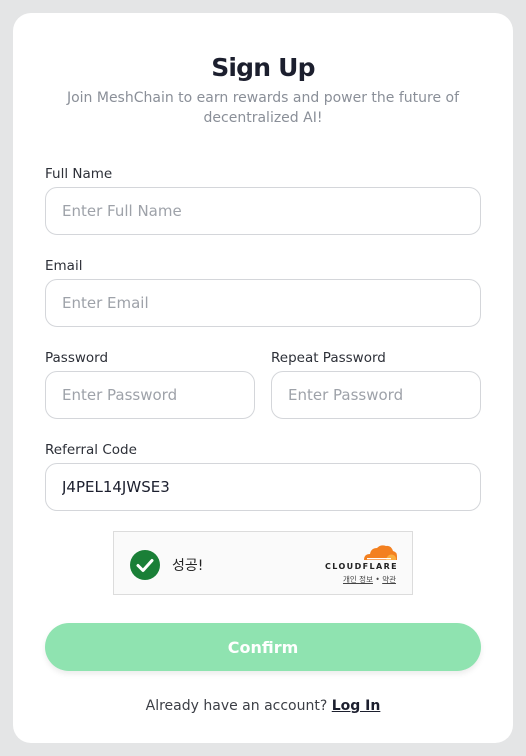 The image size is (526, 756). Describe the element at coordinates (188, 566) in the screenshot. I see `captcha-status: 성공!` at that location.